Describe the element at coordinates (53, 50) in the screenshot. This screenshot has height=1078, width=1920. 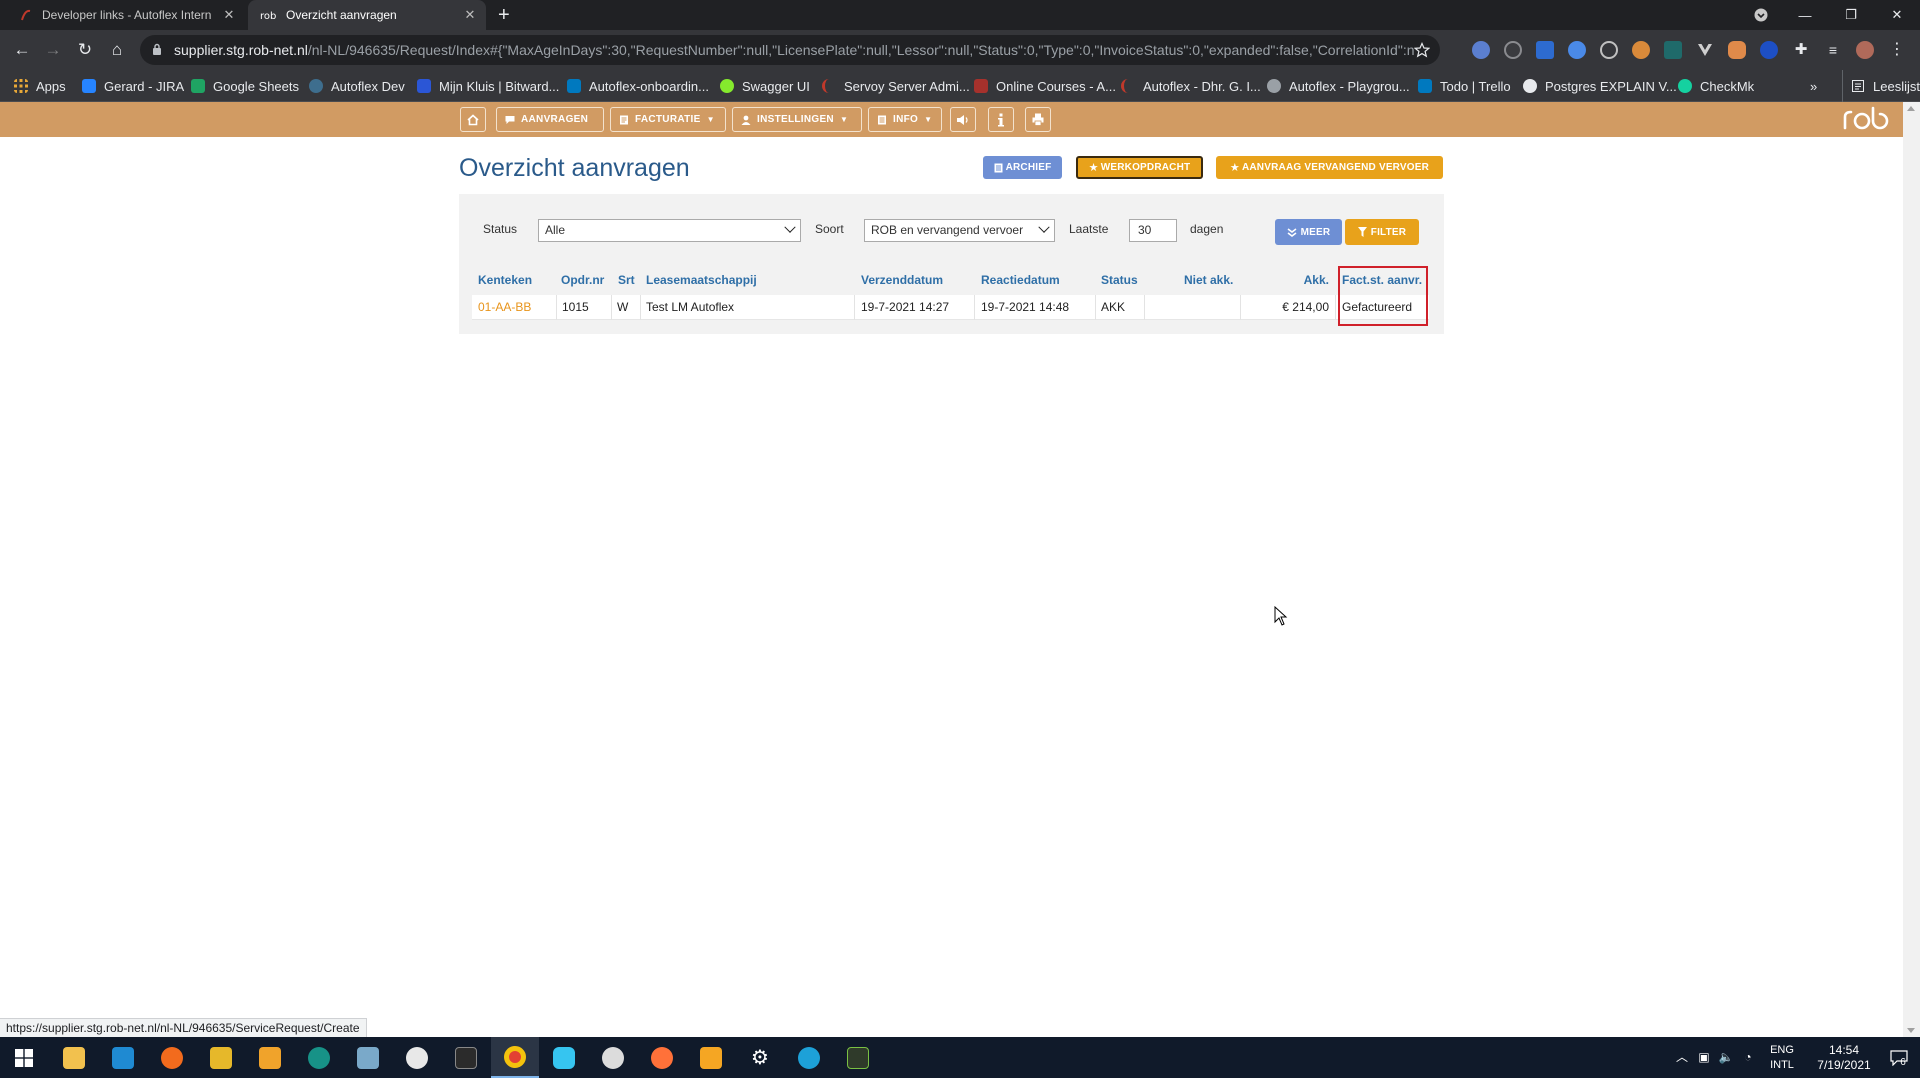
I see `forward-arrow-icon: →` at that location.